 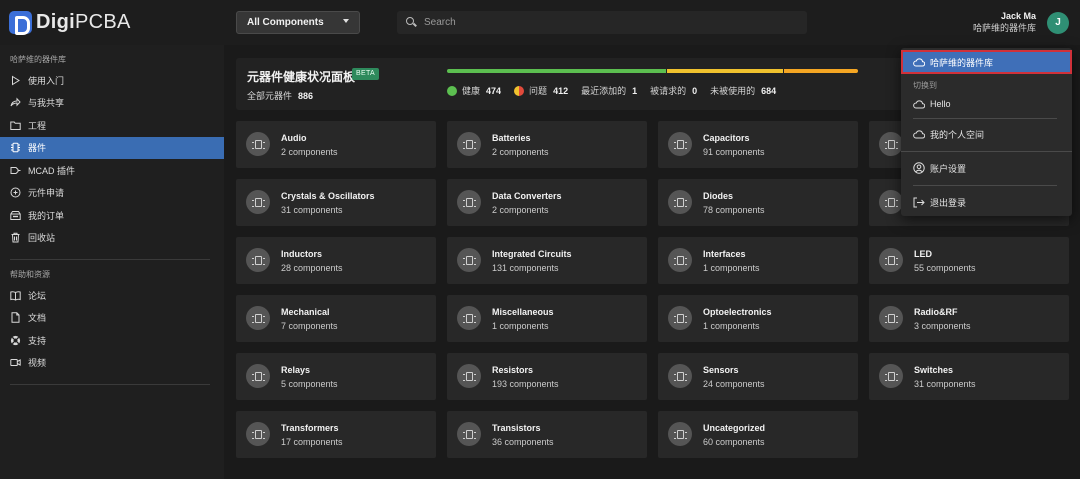 What do you see at coordinates (112, 340) in the screenshot?
I see `sidebar-item: 支持` at bounding box center [112, 340].